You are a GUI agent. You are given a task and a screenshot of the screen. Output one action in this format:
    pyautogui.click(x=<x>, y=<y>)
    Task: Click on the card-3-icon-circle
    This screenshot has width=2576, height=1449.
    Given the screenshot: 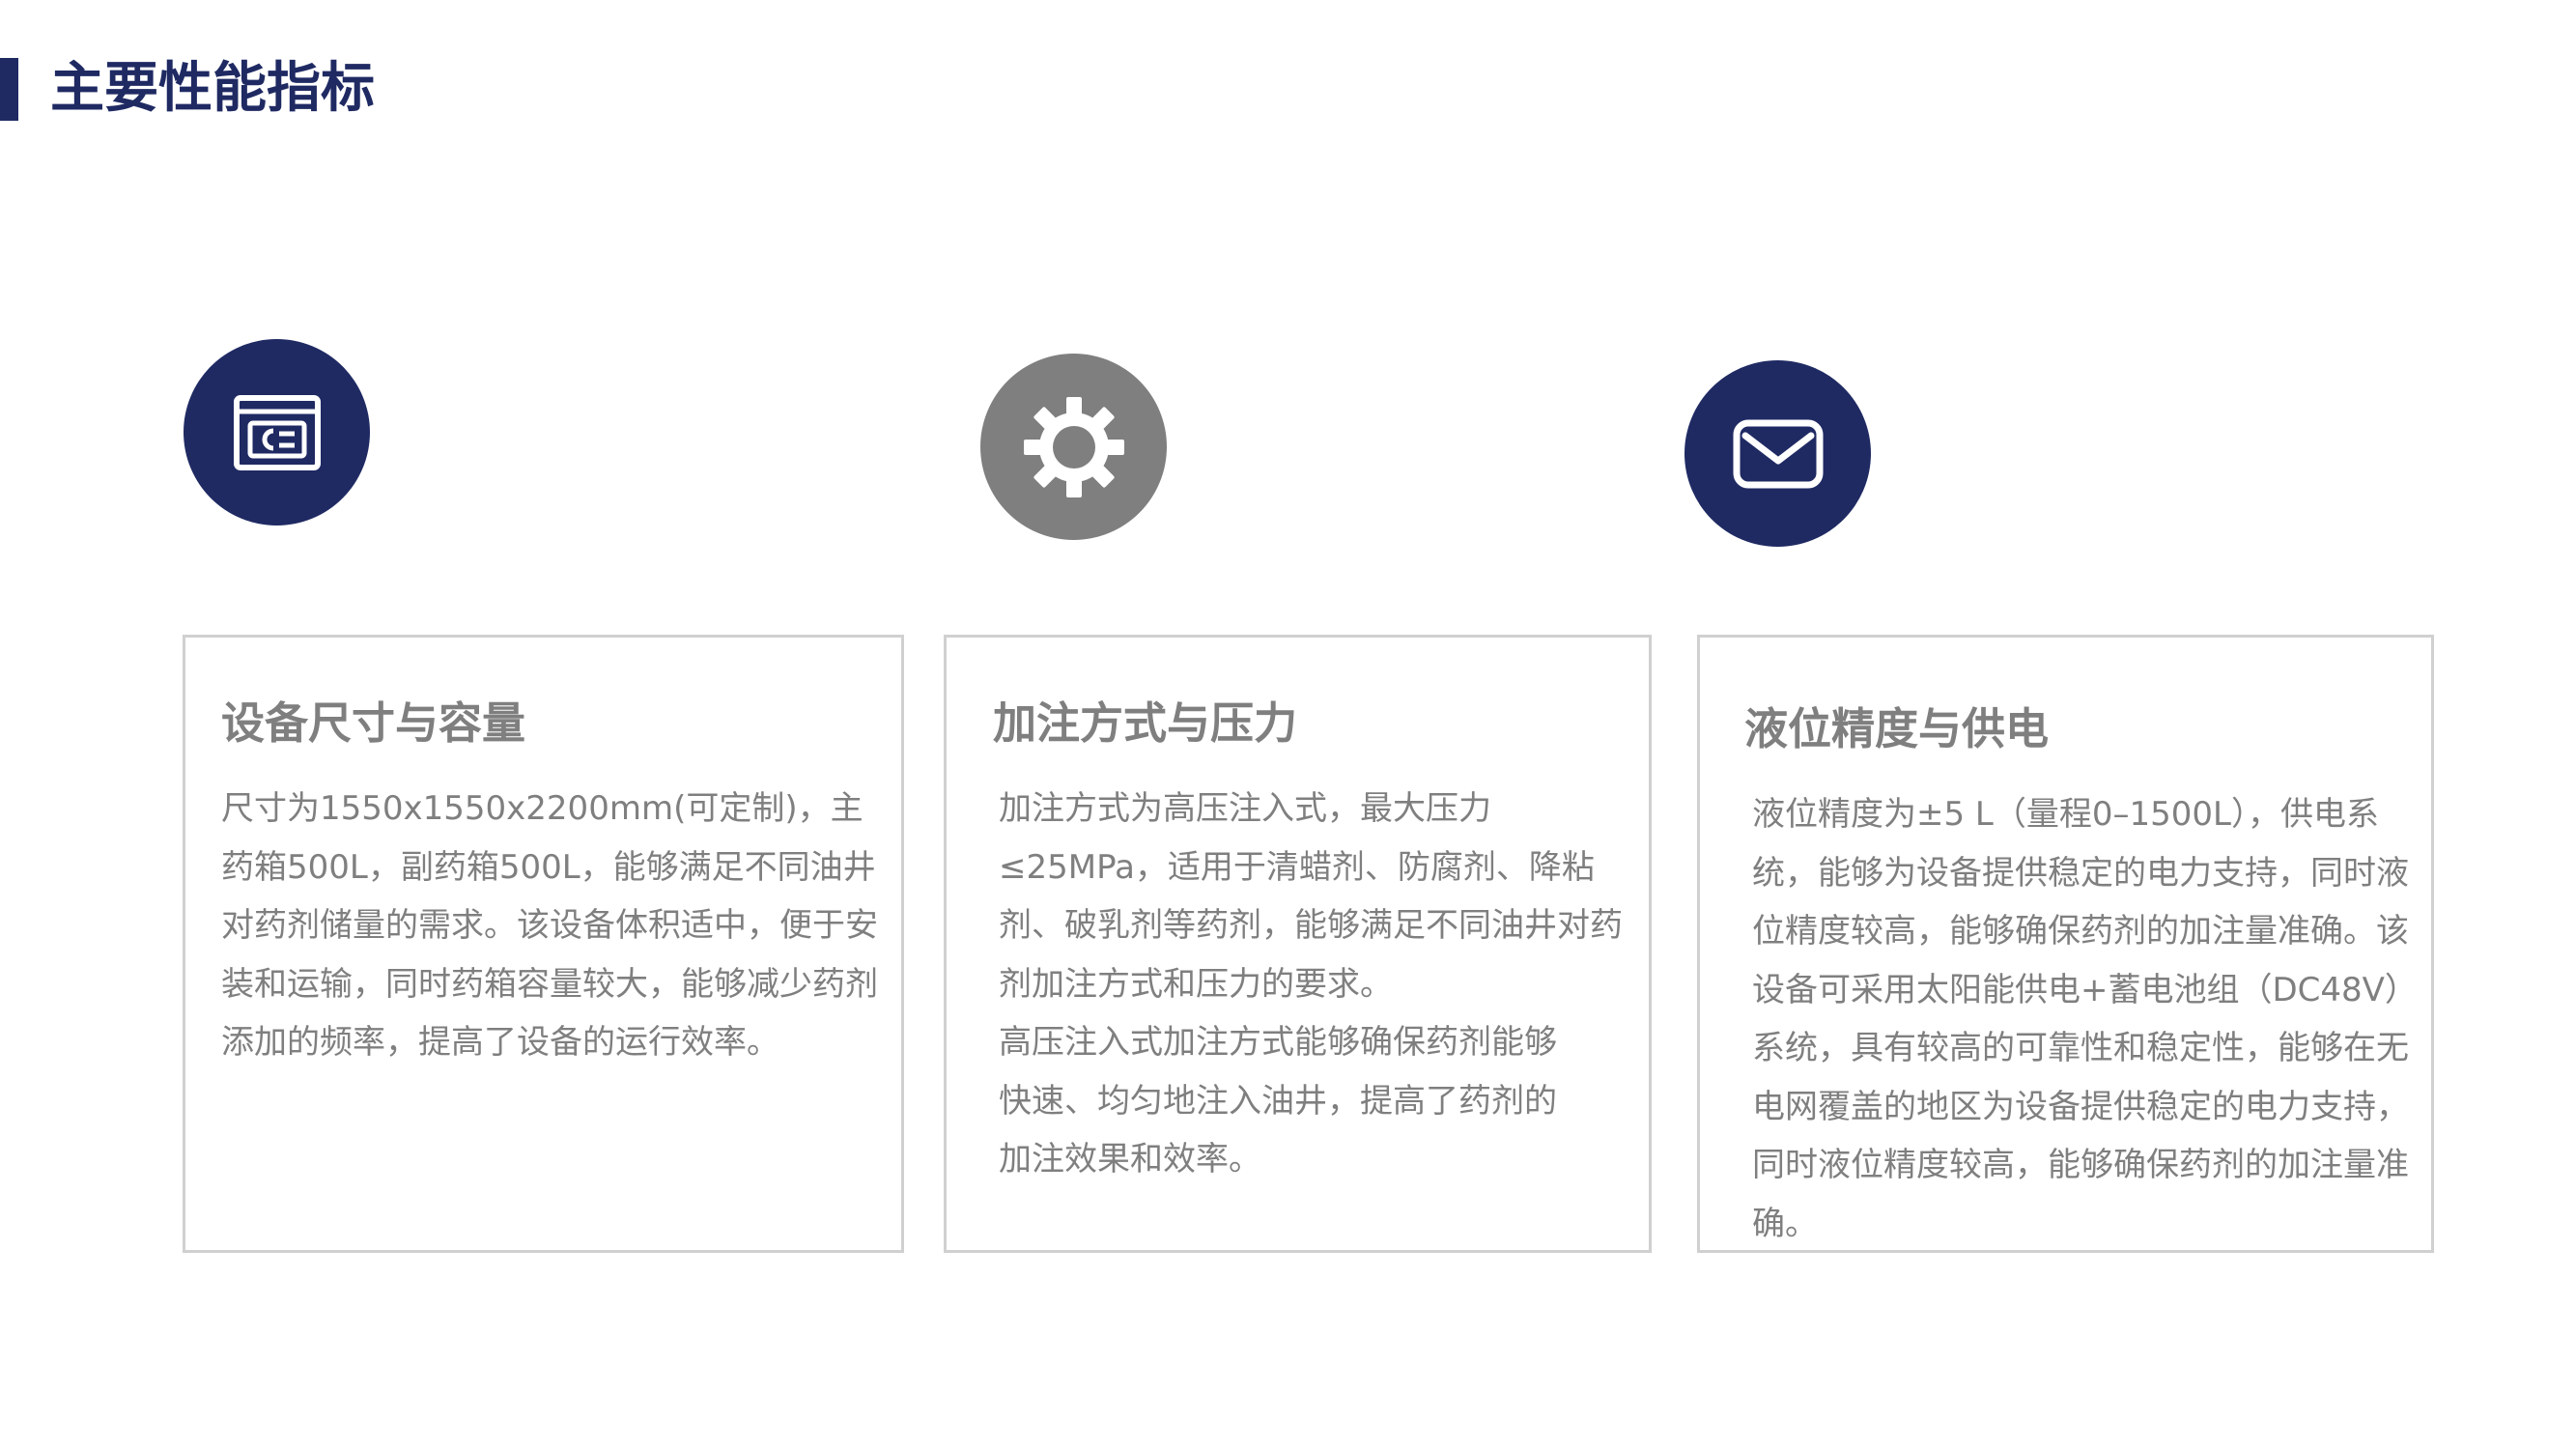 What is the action you would take?
    pyautogui.click(x=1777, y=453)
    